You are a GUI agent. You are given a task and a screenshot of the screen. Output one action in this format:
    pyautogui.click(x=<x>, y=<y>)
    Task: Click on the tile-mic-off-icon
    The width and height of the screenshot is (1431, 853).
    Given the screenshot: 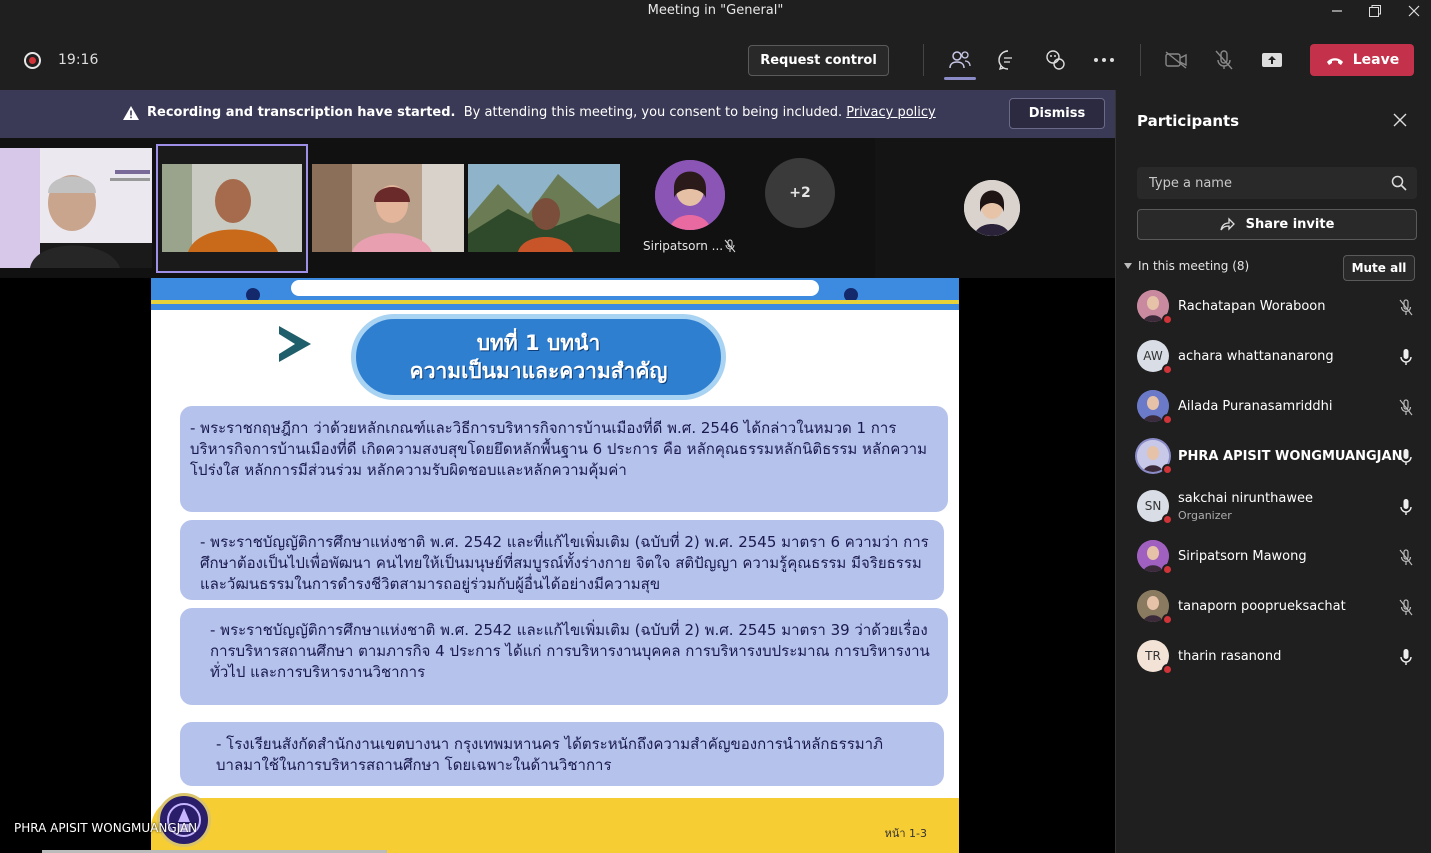 What is the action you would take?
    pyautogui.click(x=730, y=246)
    